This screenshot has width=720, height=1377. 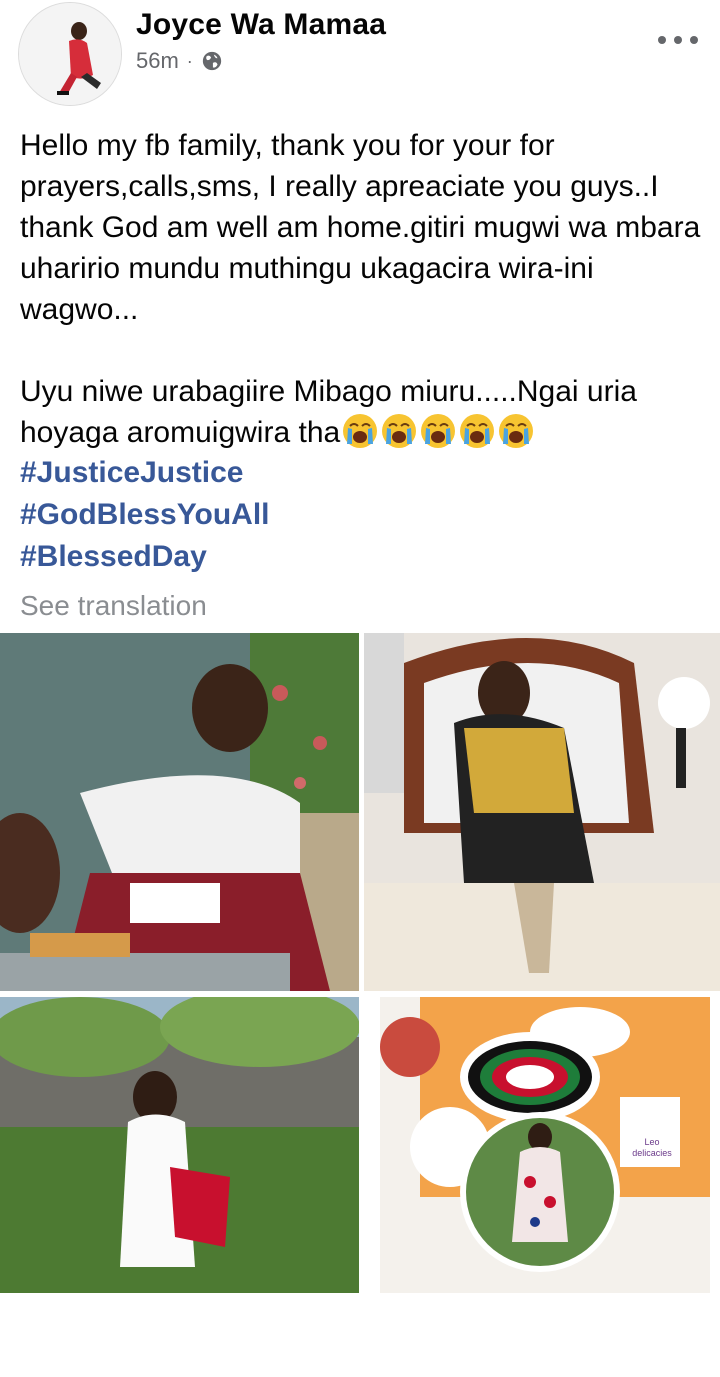 What do you see at coordinates (542, 812) in the screenshot?
I see `post-photo-sitting-chair` at bounding box center [542, 812].